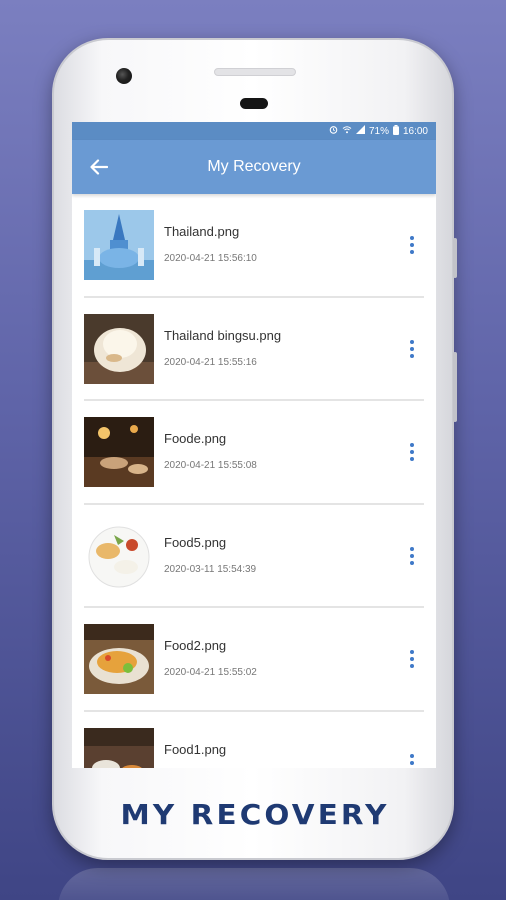 This screenshot has width=506, height=900. Describe the element at coordinates (395, 131) in the screenshot. I see `battery-icon` at that location.